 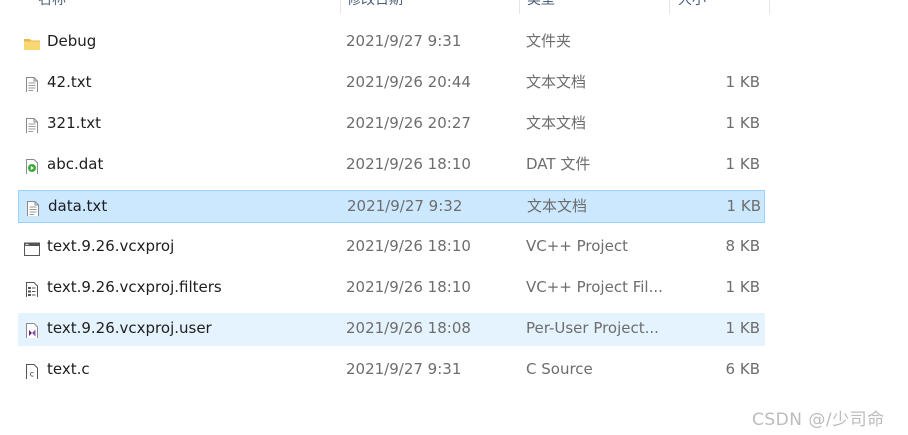 I want to click on file-type: DAT 文件, so click(x=558, y=164).